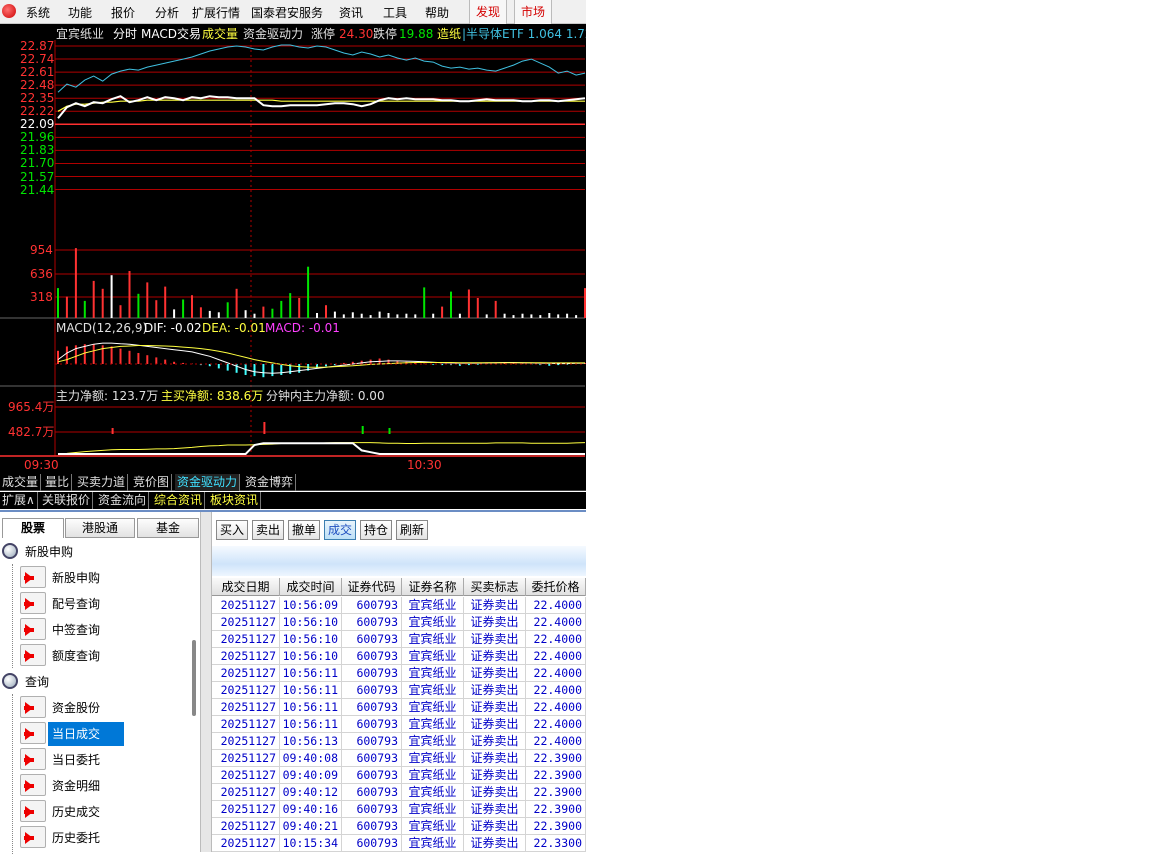 This screenshot has height=854, width=1152. What do you see at coordinates (311, 587) in the screenshot?
I see `col-trade-time: 成交时间` at bounding box center [311, 587].